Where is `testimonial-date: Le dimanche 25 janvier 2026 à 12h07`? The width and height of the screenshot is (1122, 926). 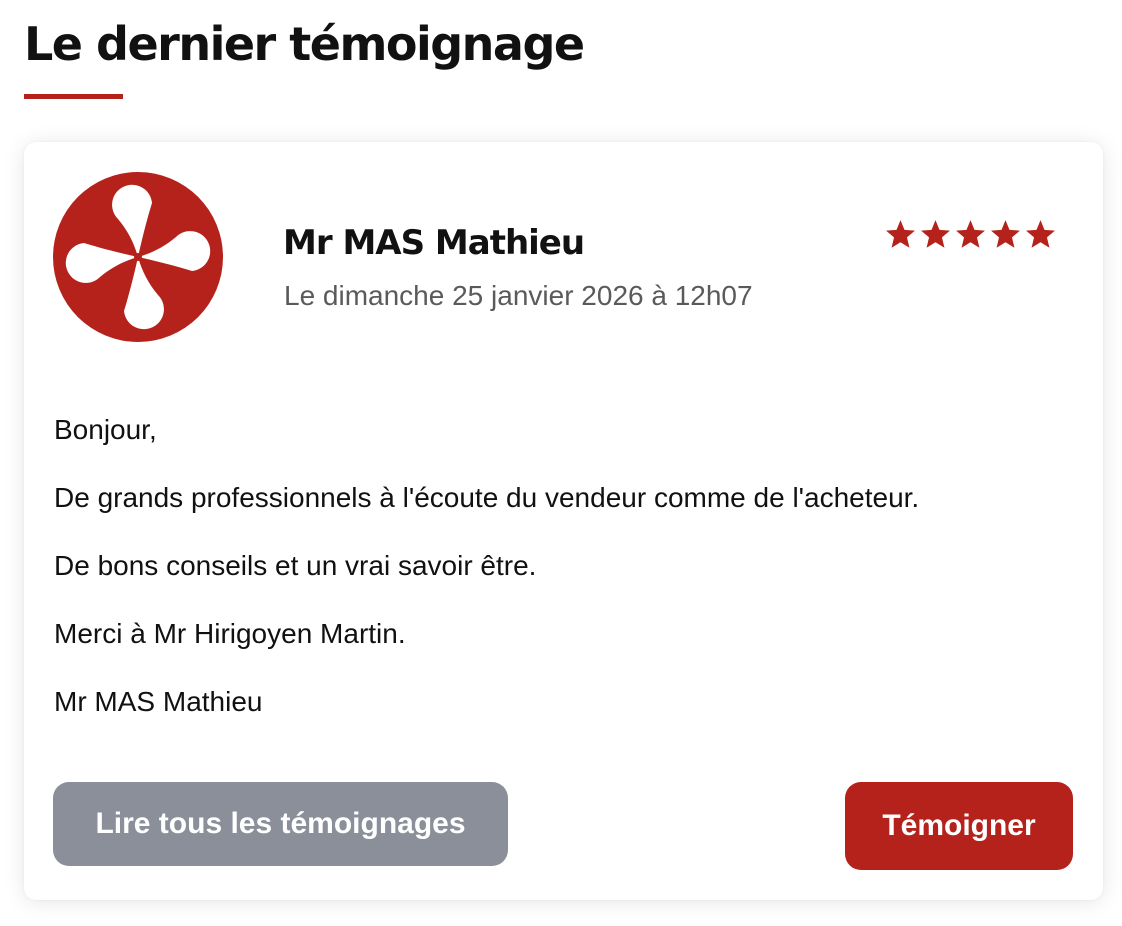
testimonial-date: Le dimanche 25 janvier 2026 à 12h07 is located at coordinates (518, 295).